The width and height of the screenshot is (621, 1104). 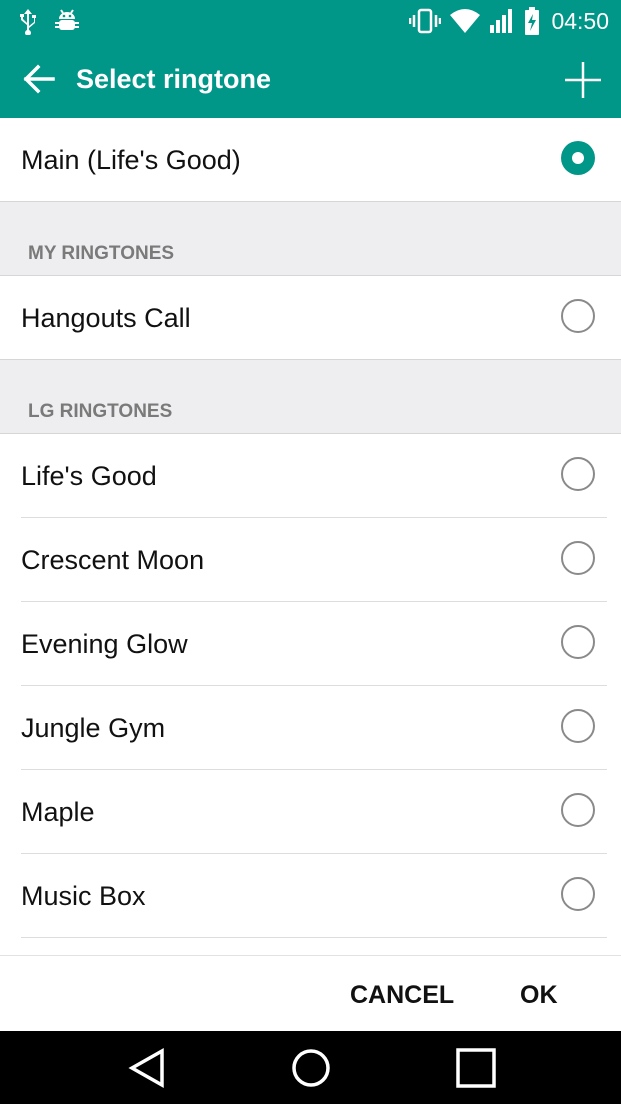 What do you see at coordinates (67, 19) in the screenshot?
I see `android-debug-icon` at bounding box center [67, 19].